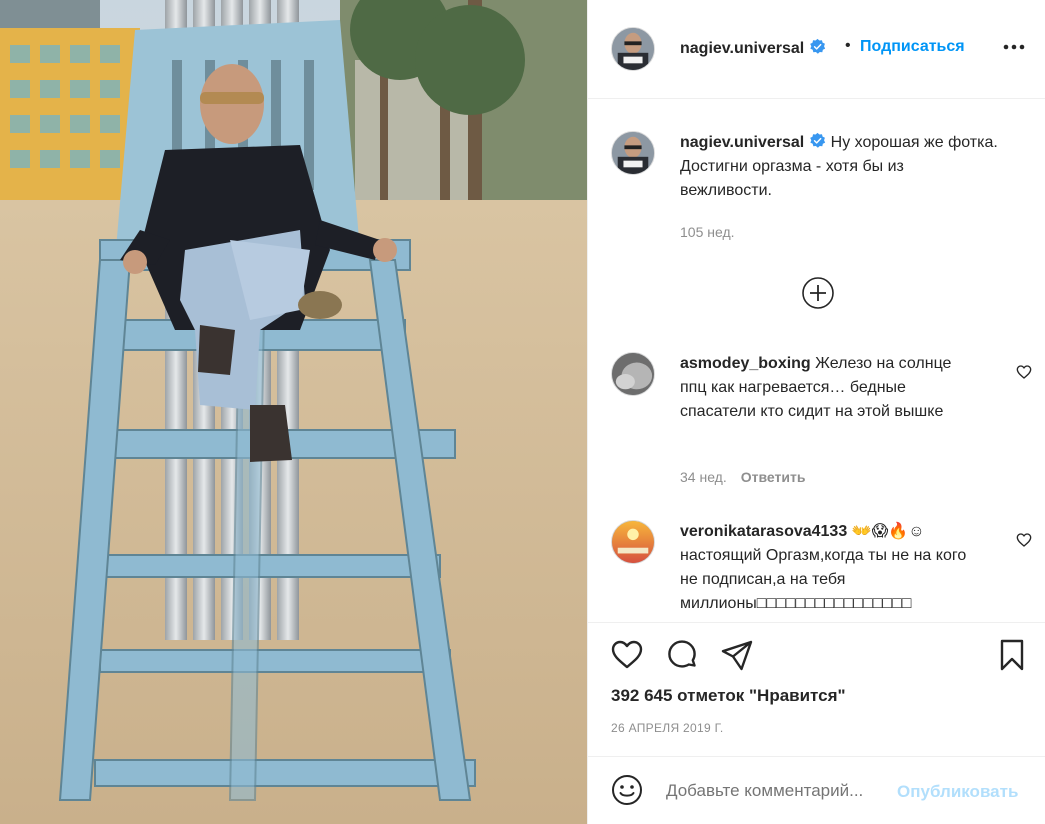 The height and width of the screenshot is (824, 1045). What do you see at coordinates (633, 49) in the screenshot?
I see `author-avatar` at bounding box center [633, 49].